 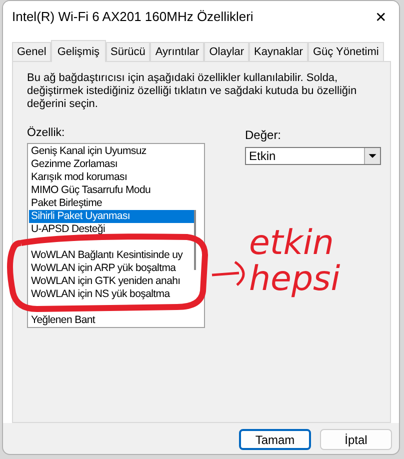 What do you see at coordinates (263, 135) in the screenshot?
I see `value-label: Değer:` at bounding box center [263, 135].